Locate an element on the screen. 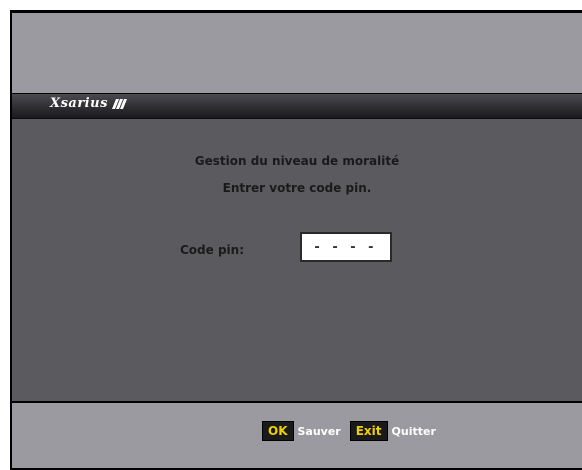 This screenshot has height=470, width=582. ok-key-label: Sauver is located at coordinates (319, 431).